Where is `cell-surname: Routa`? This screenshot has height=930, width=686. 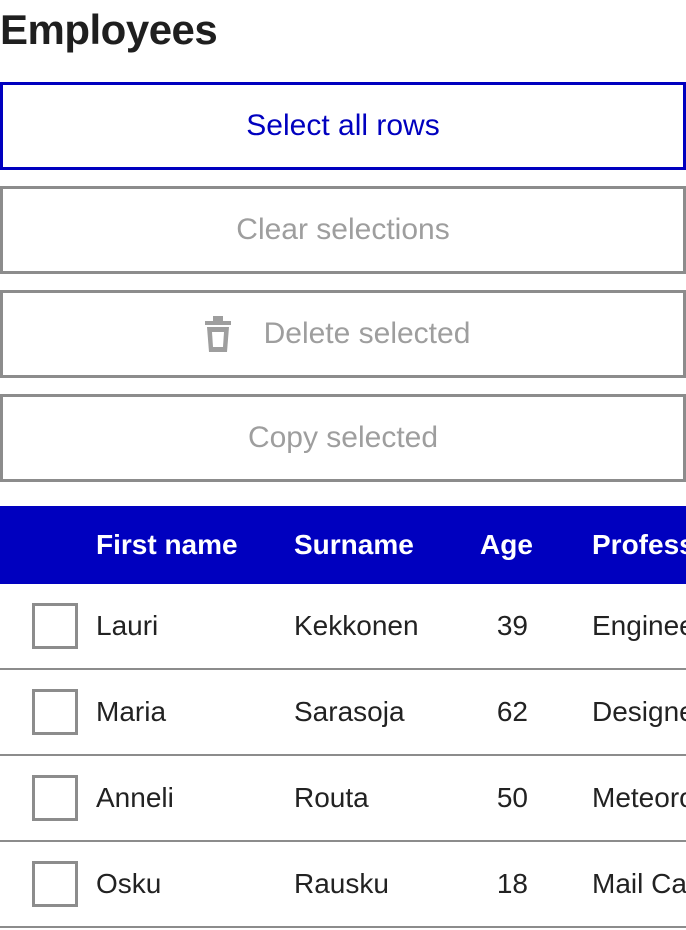 cell-surname: Routa is located at coordinates (331, 797).